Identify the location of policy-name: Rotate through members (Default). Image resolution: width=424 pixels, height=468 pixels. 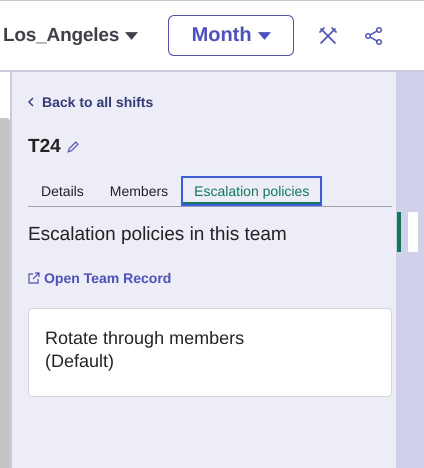
(145, 350).